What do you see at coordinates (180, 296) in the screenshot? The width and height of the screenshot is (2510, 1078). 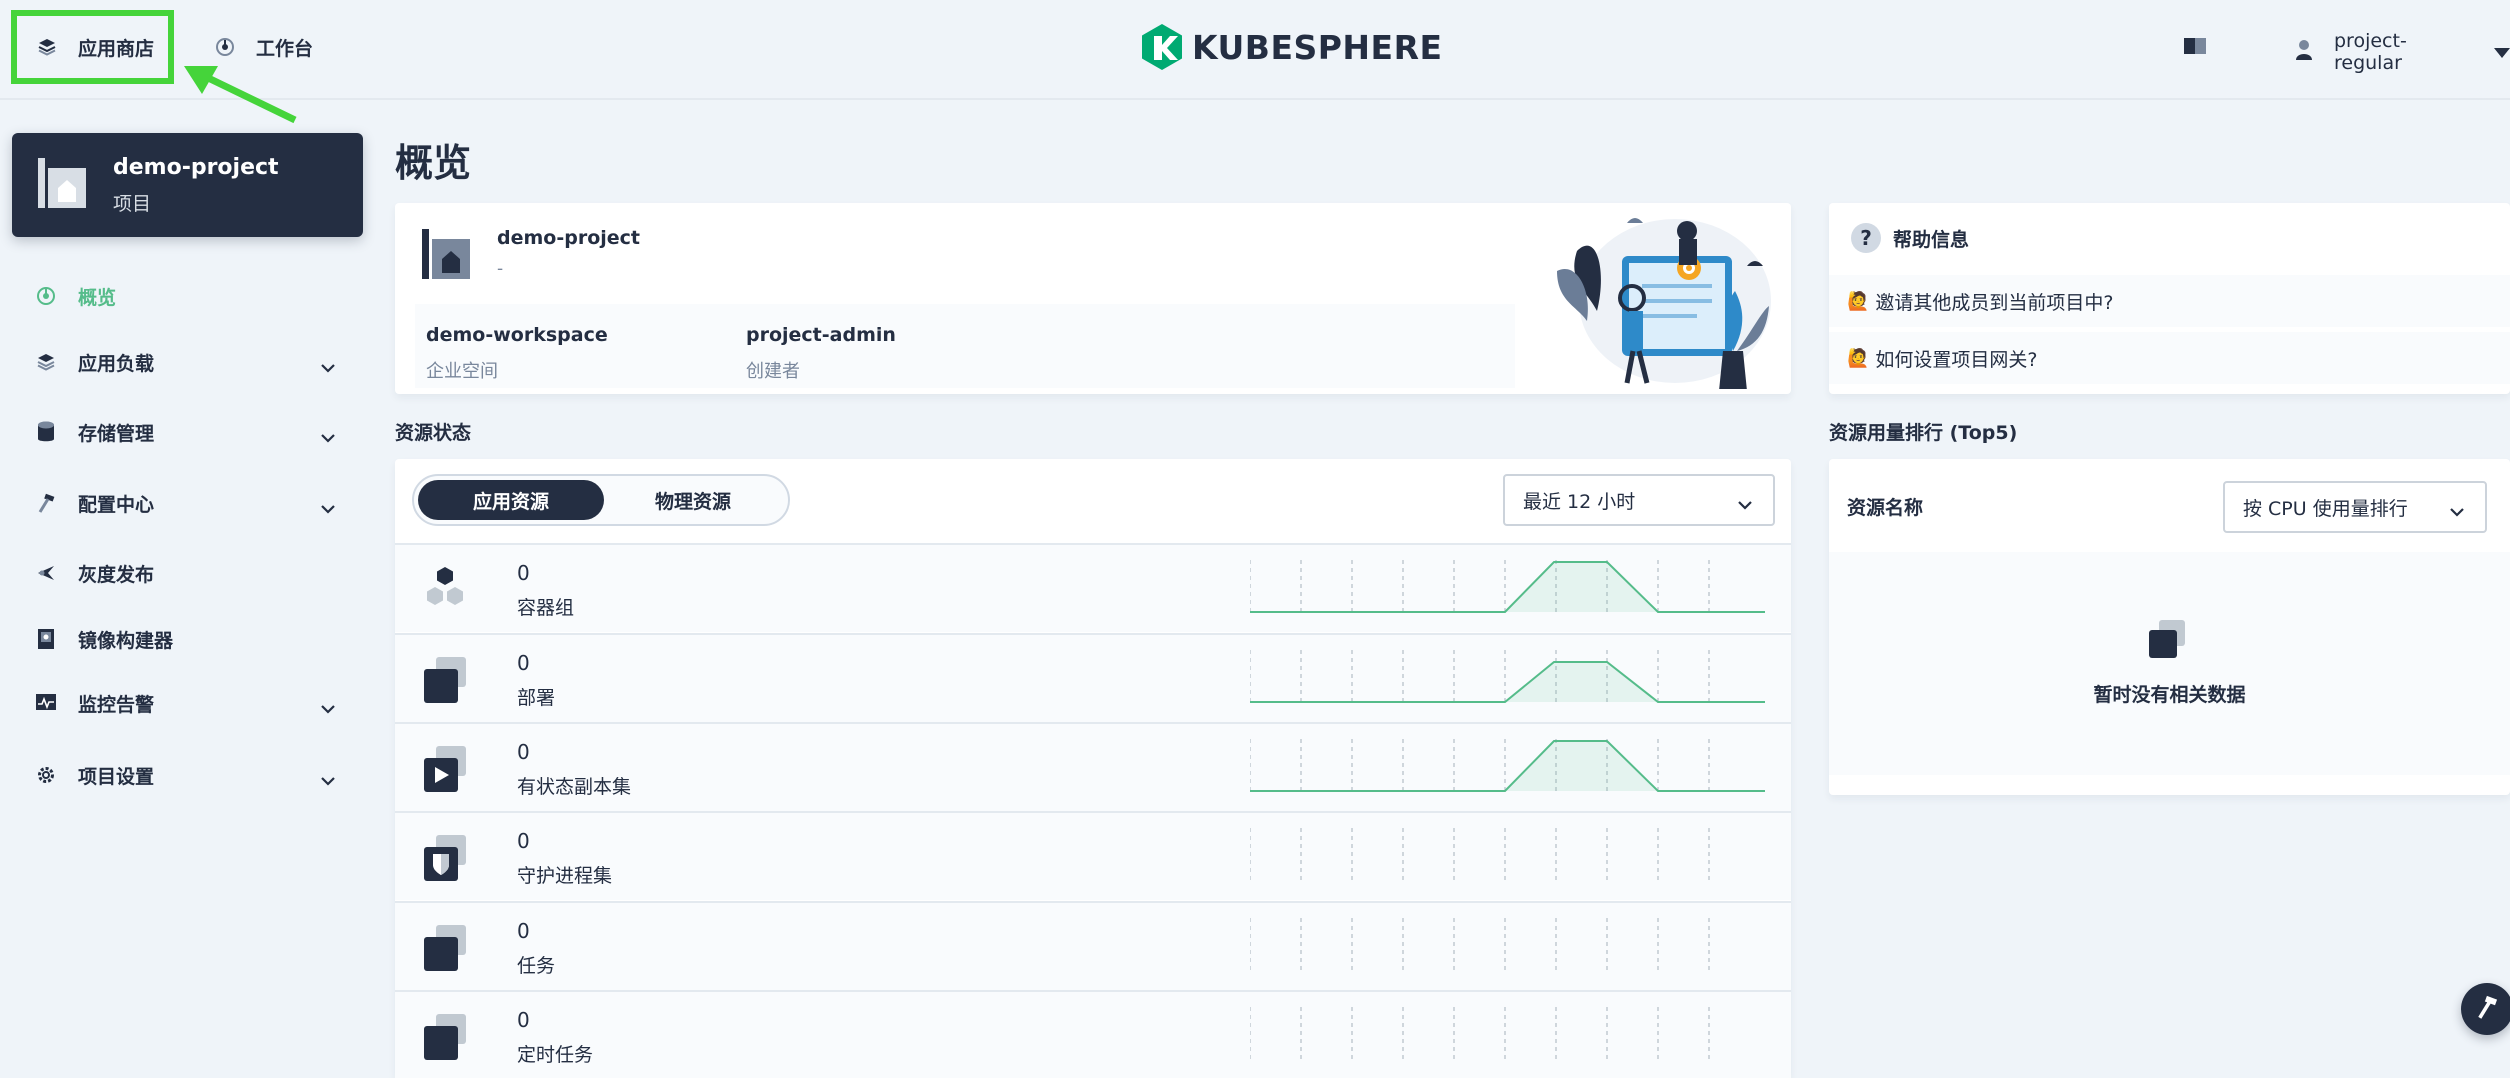 I see `sidebar-item-overview: 概览` at bounding box center [180, 296].